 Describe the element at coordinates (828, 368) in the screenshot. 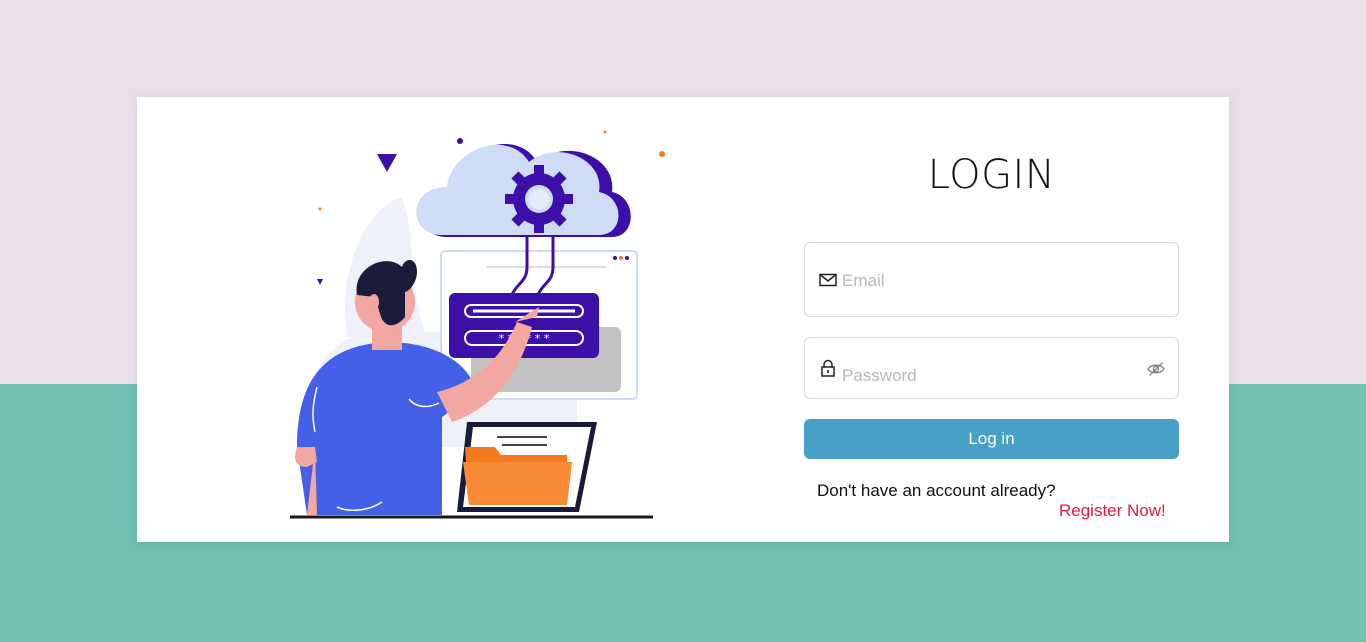

I see `lock-icon` at that location.